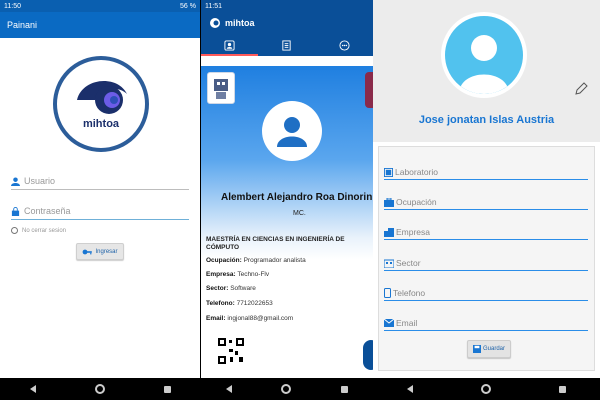 This screenshot has height=400, width=600. I want to click on password-field: Contraseña, so click(41, 211).